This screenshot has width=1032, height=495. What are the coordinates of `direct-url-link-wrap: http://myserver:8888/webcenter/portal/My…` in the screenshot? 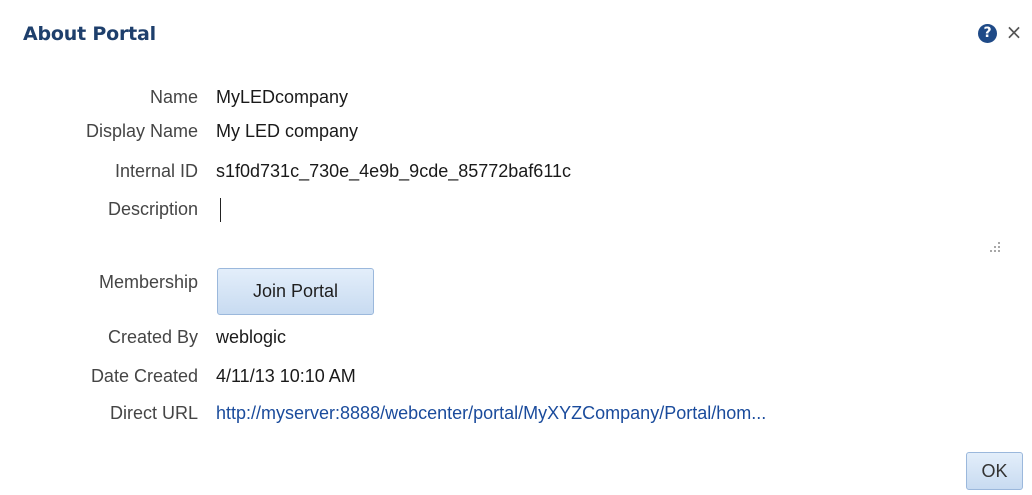 It's located at (491, 413).